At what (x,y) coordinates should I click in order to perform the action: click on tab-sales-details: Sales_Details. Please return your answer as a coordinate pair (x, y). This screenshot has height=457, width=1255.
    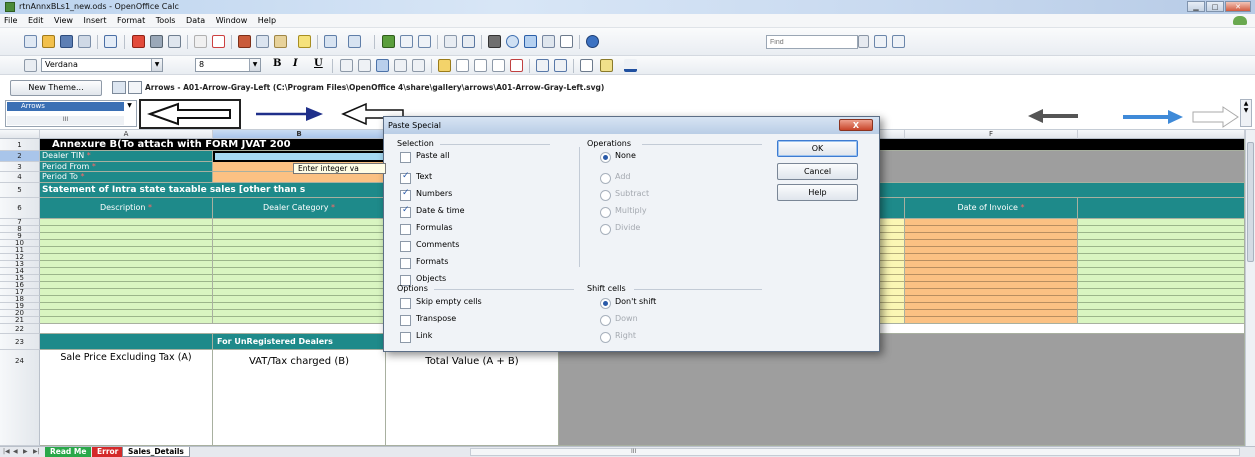
    Looking at the image, I should click on (156, 452).